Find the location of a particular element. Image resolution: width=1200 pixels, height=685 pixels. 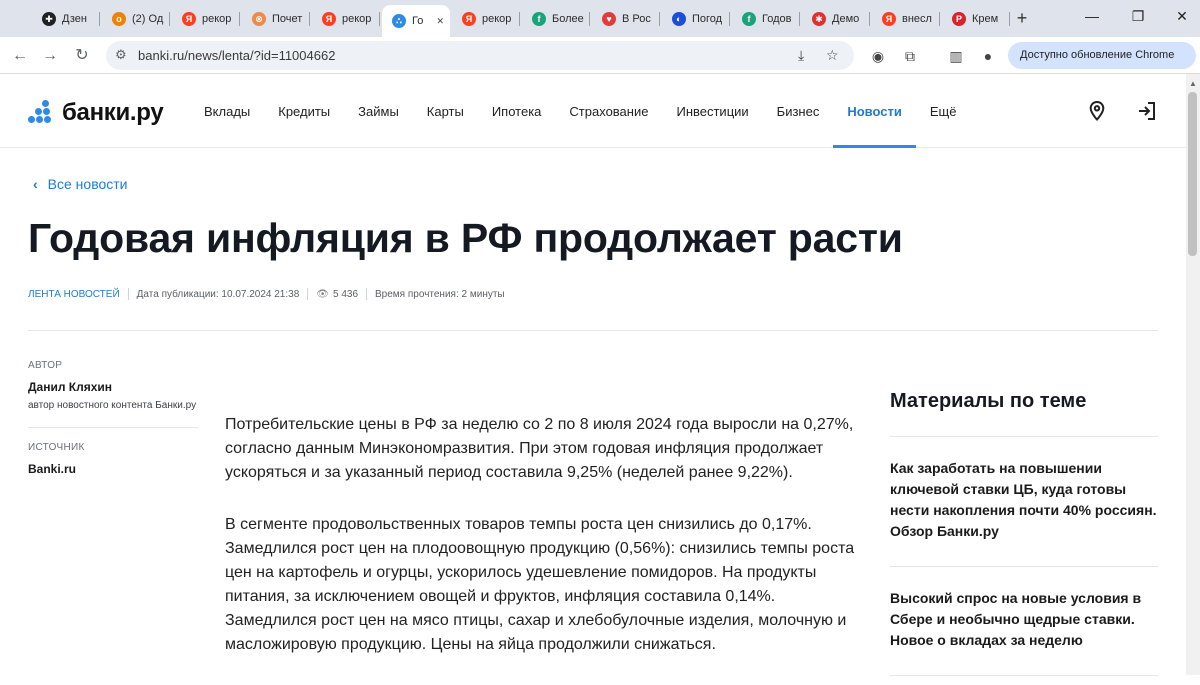

tab-title: Почет is located at coordinates (287, 19).